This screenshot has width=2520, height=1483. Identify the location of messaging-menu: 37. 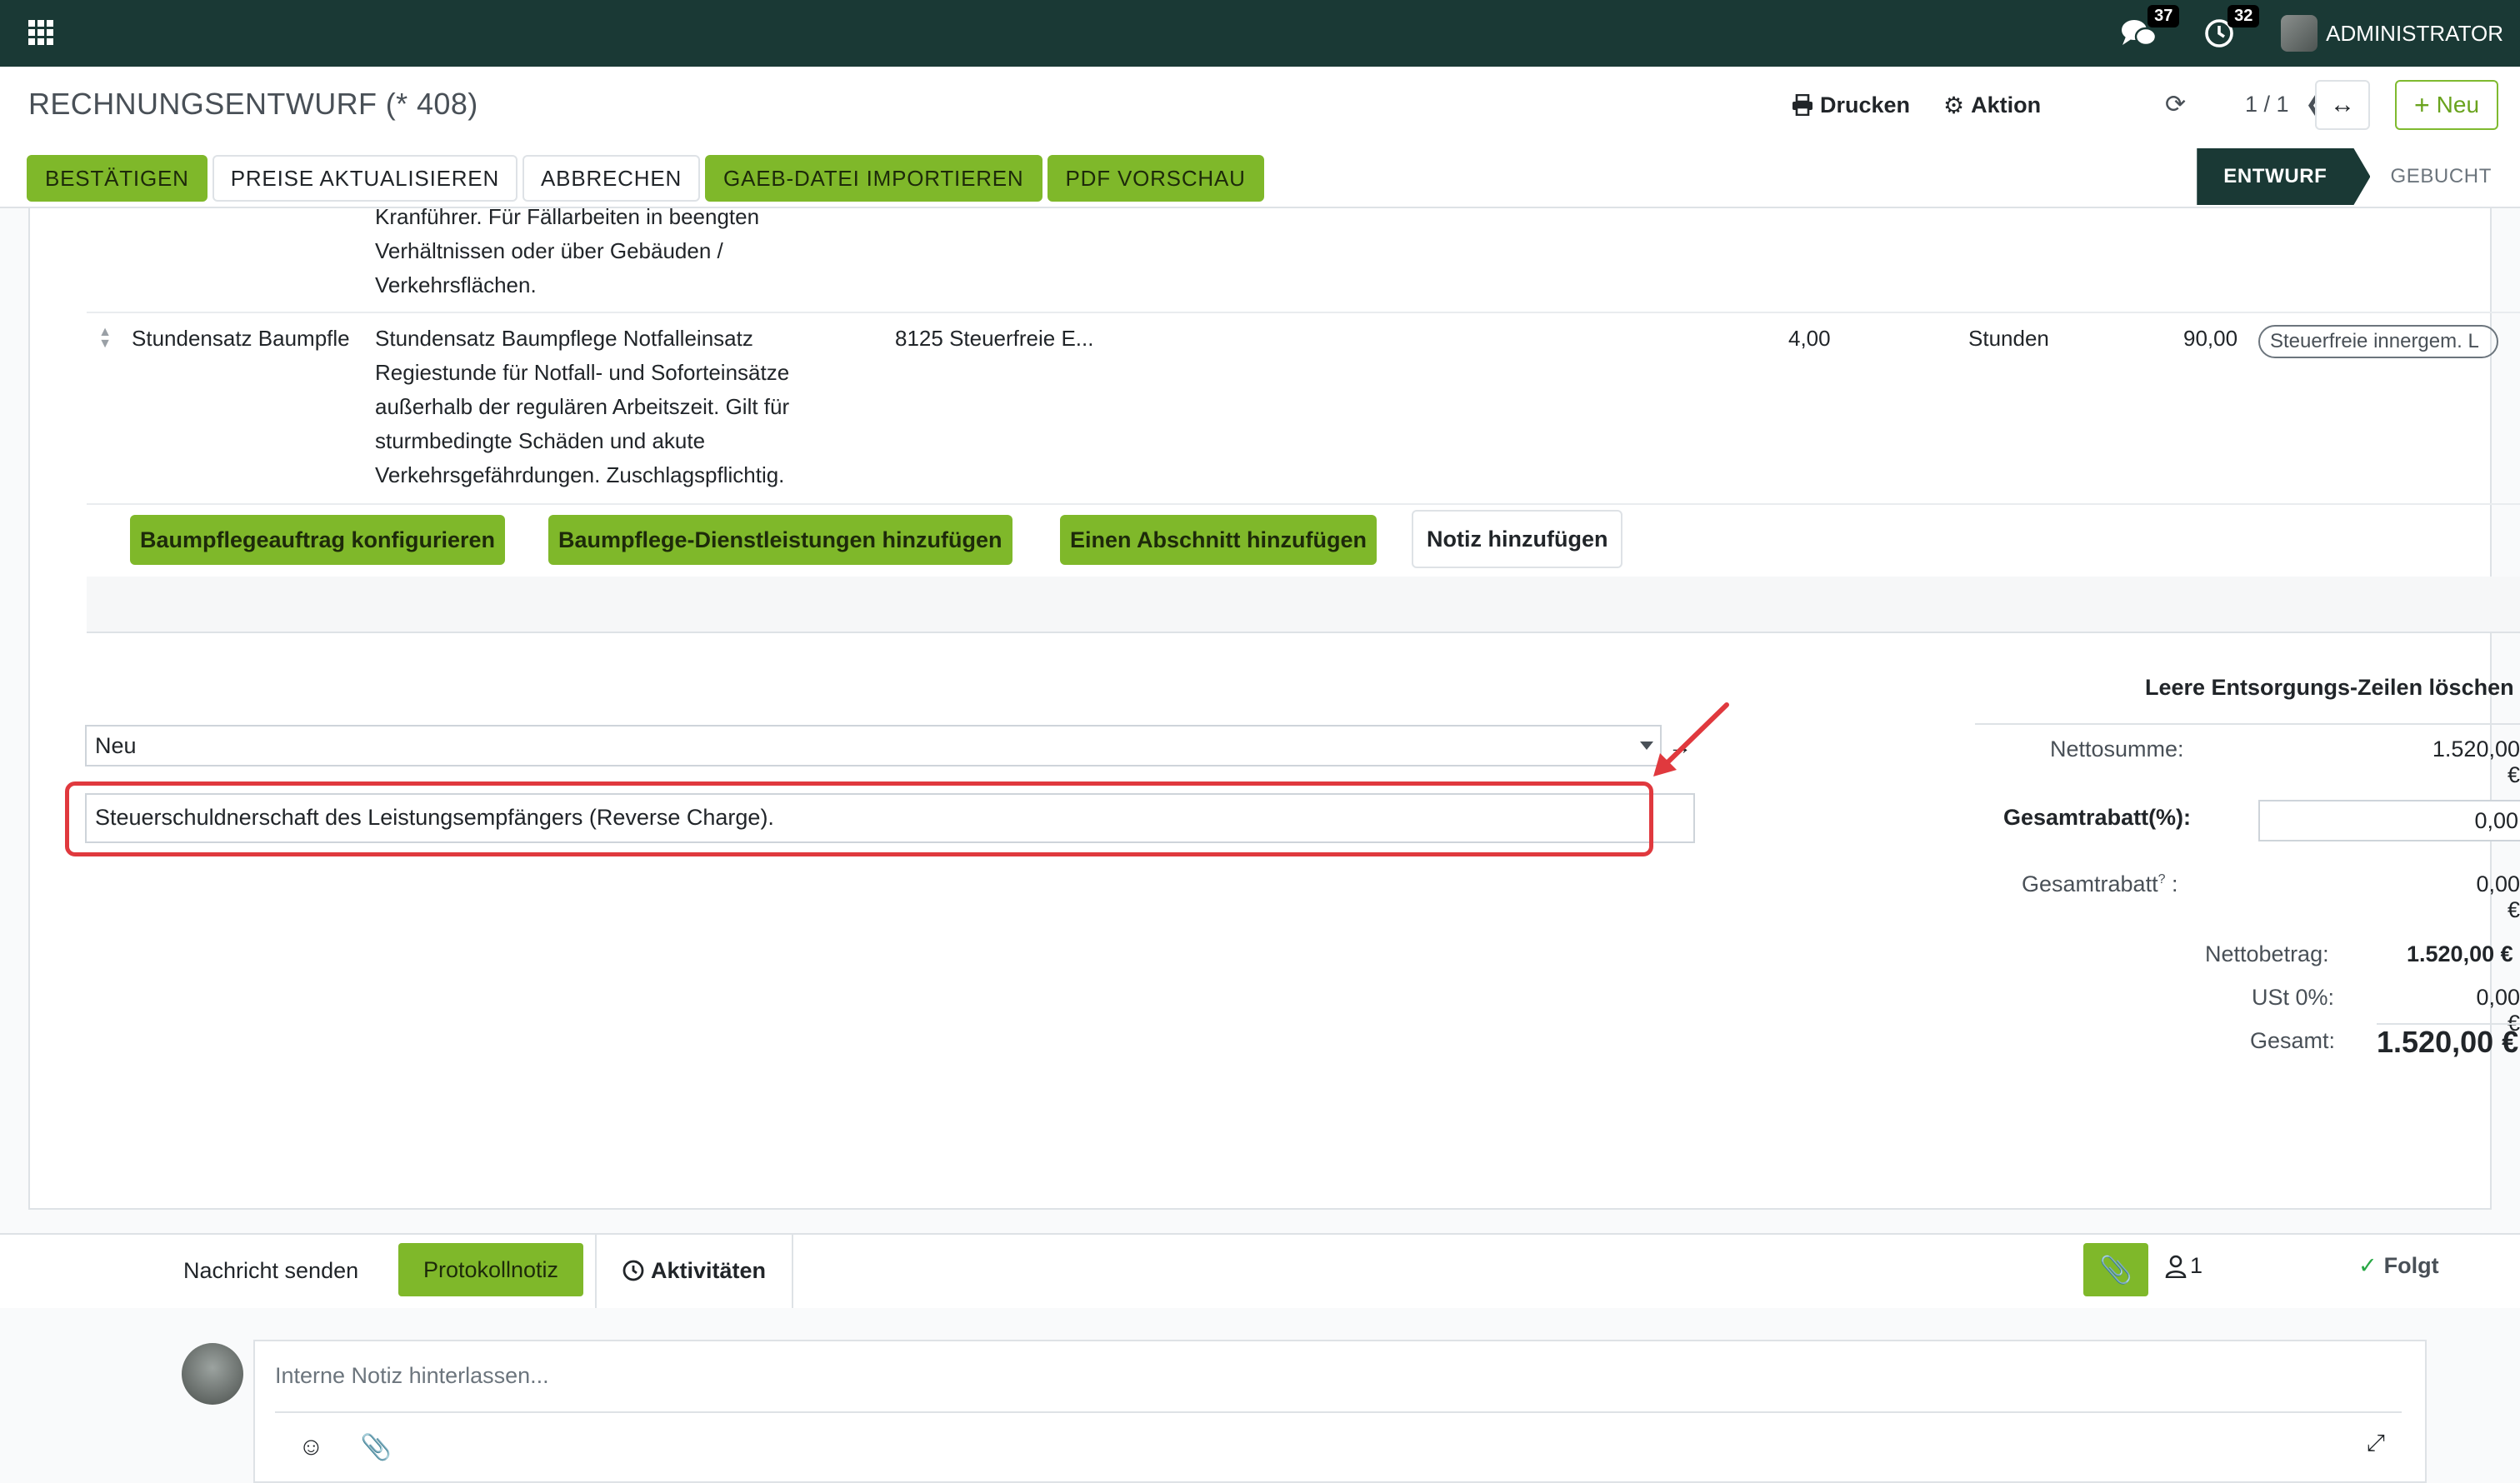
(2150, 26).